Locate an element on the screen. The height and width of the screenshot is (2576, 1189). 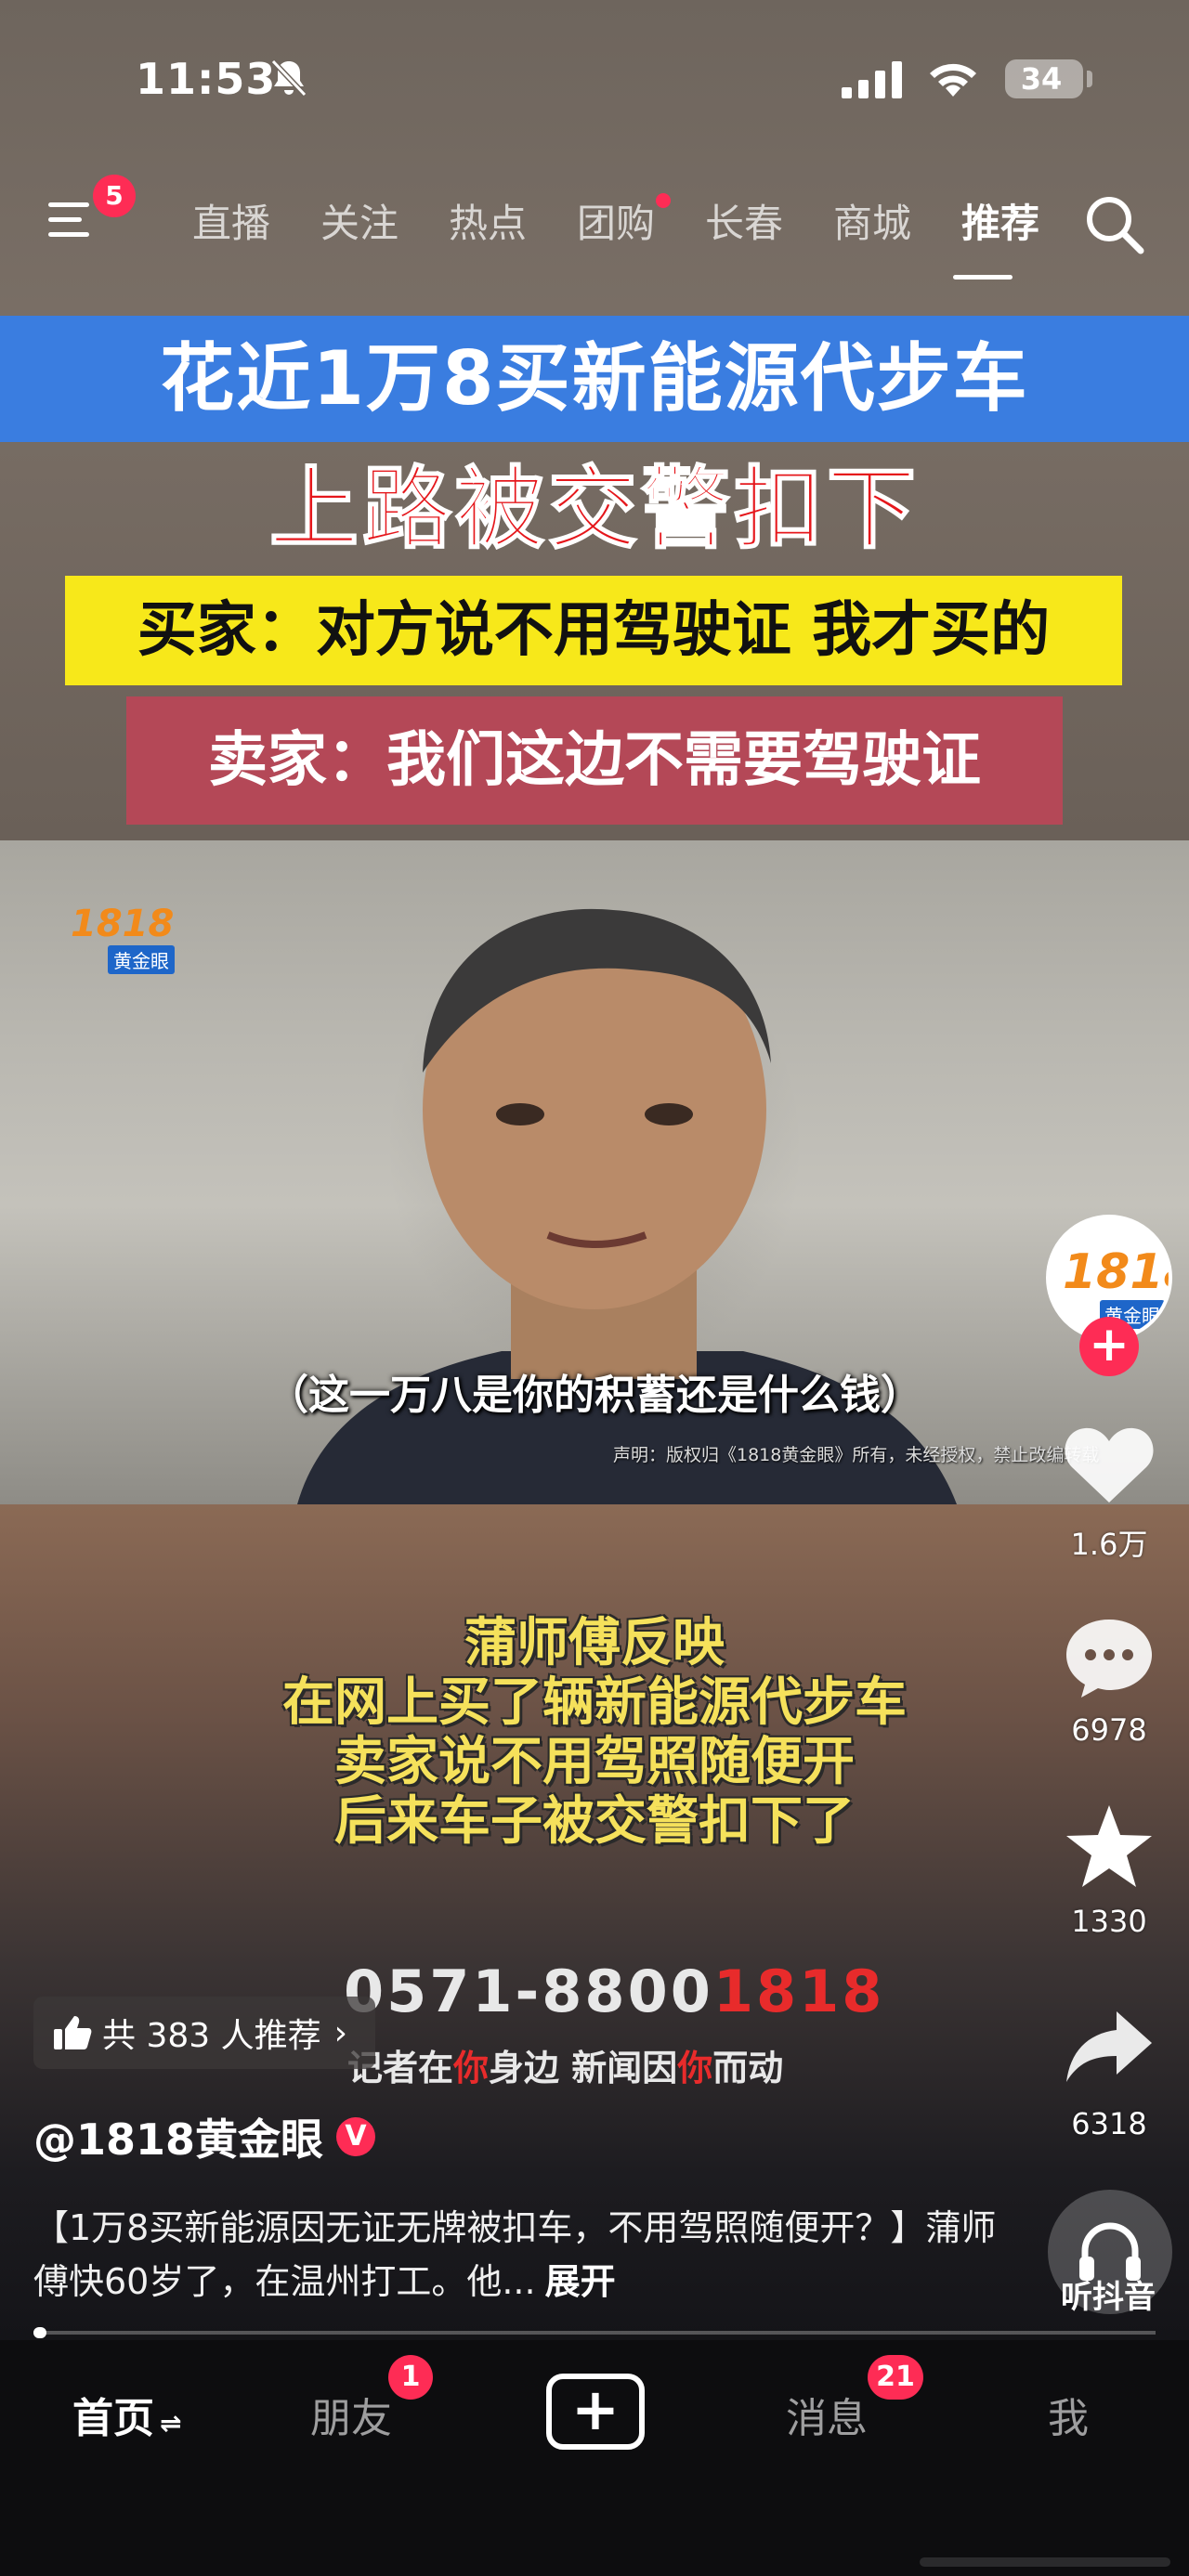
tab-me: 我 is located at coordinates (1068, 2414).